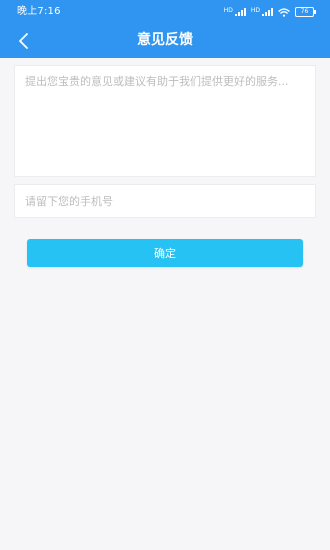 This screenshot has height=550, width=330. I want to click on signal-label-2: HD, so click(255, 10).